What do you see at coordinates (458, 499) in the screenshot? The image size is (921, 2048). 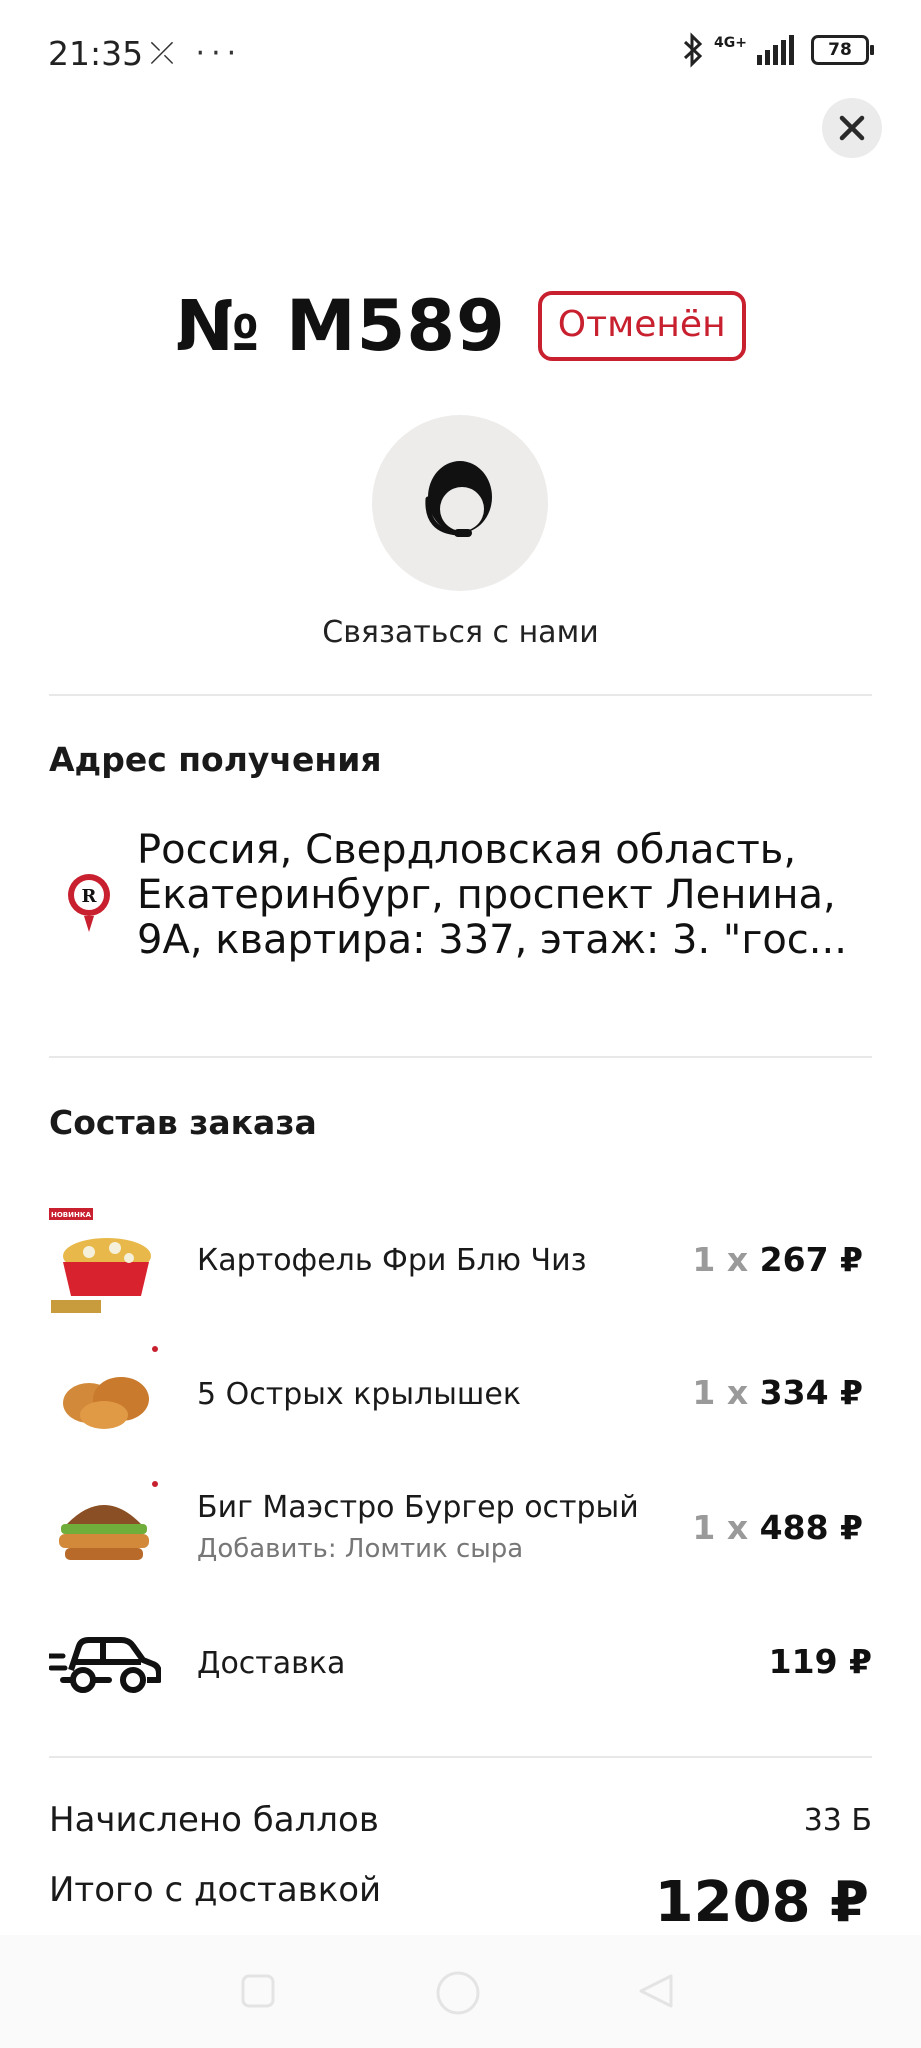 I see `headset-icon` at bounding box center [458, 499].